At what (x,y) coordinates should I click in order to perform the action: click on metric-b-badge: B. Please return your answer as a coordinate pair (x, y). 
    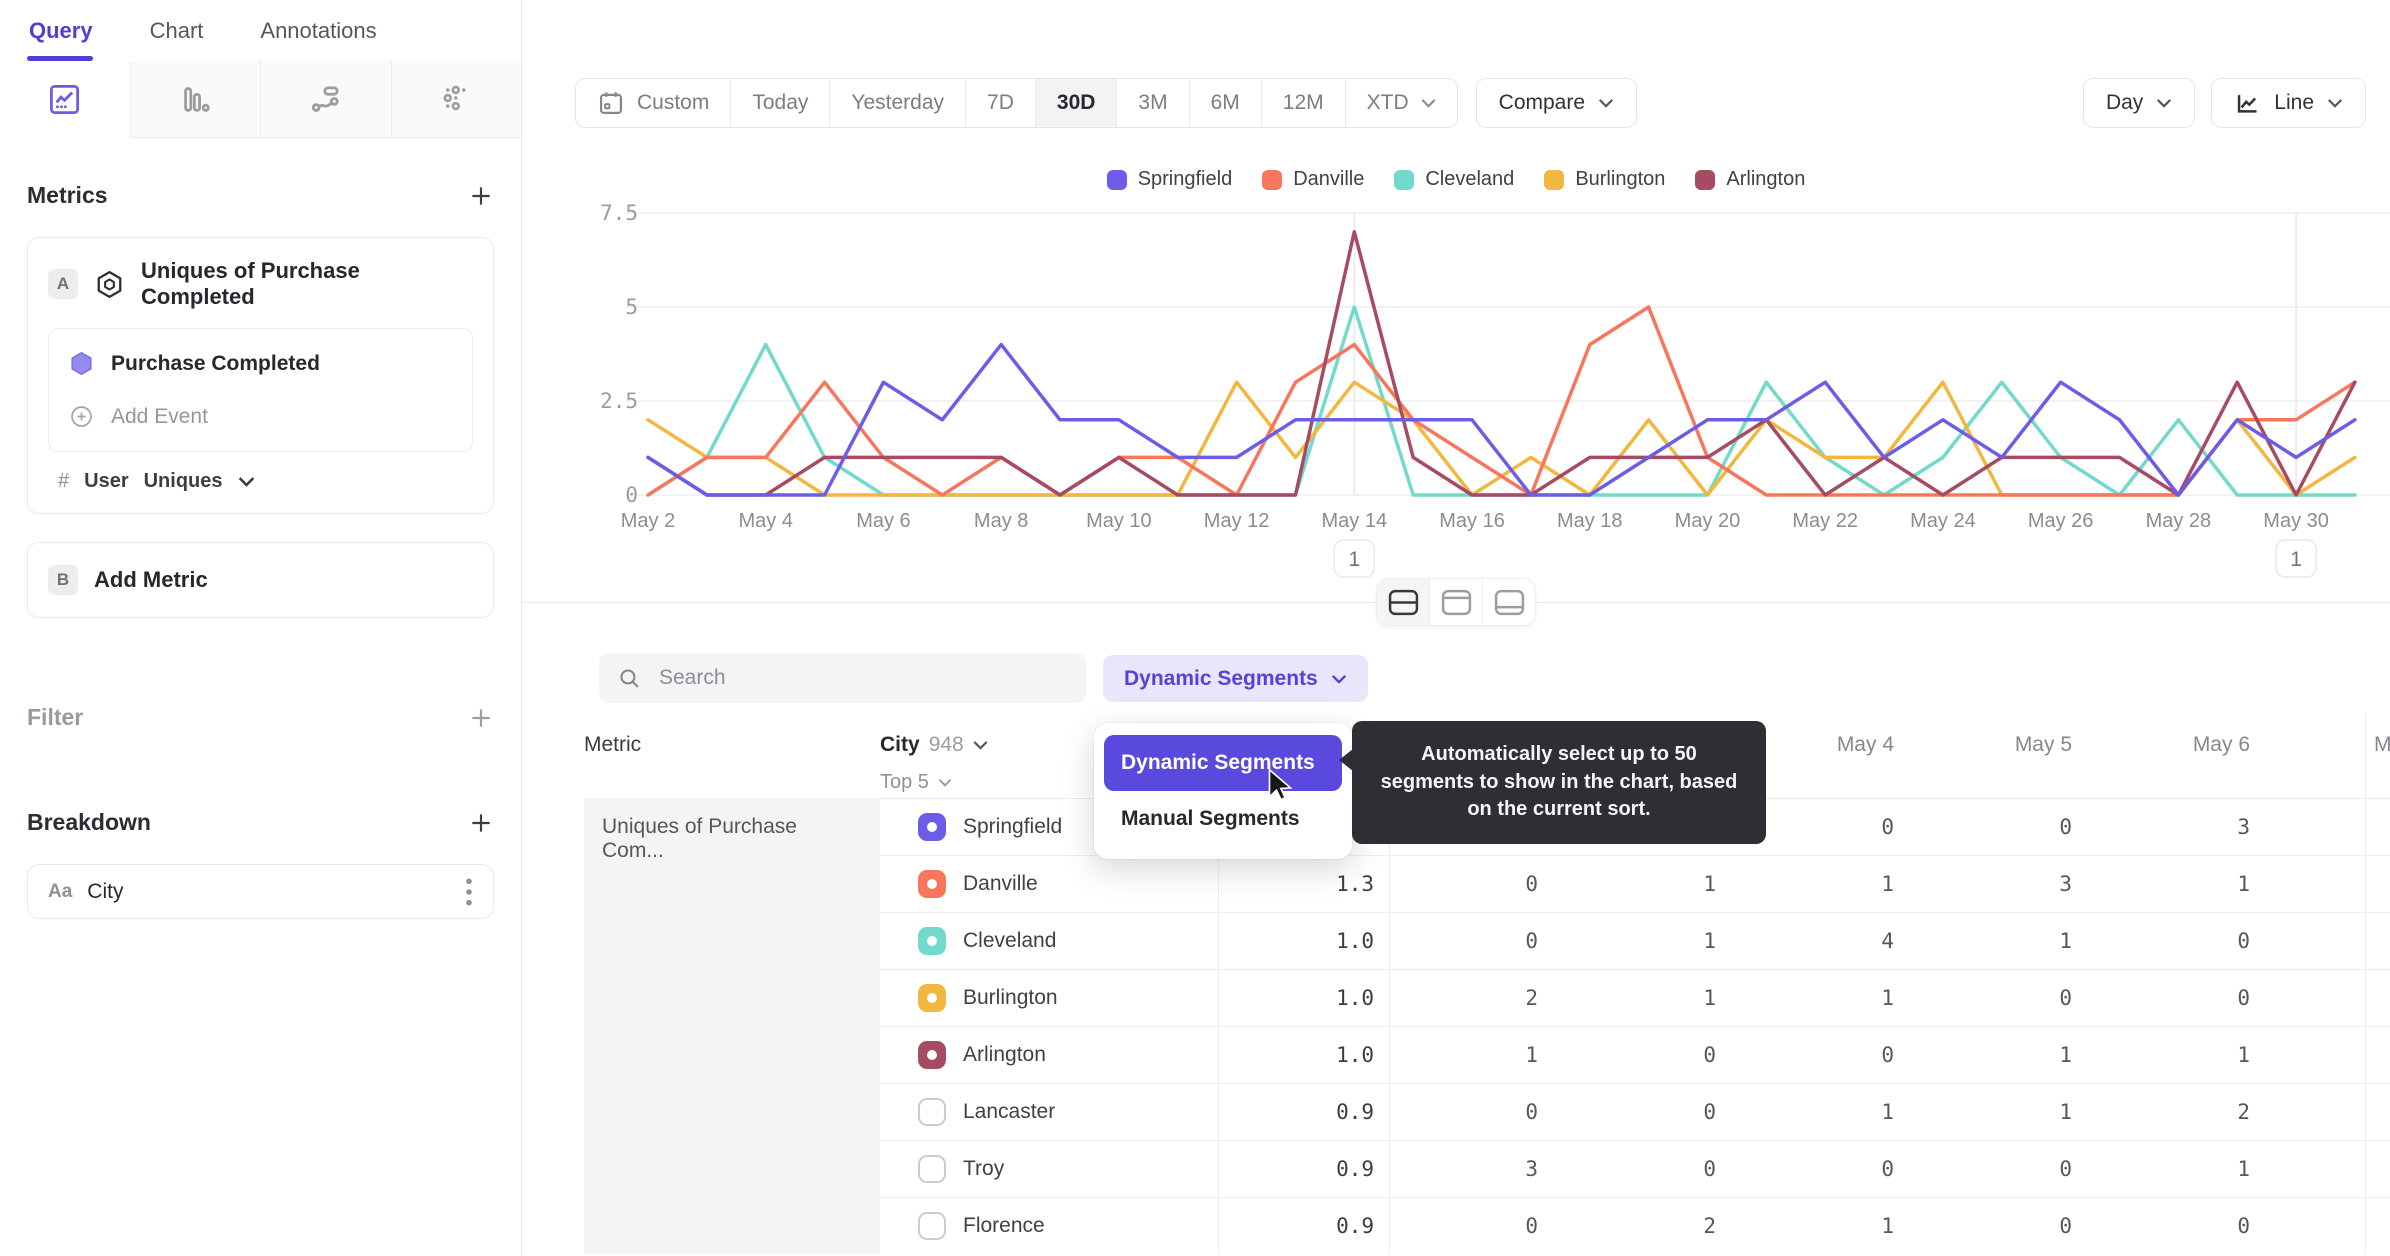
    Looking at the image, I should click on (63, 580).